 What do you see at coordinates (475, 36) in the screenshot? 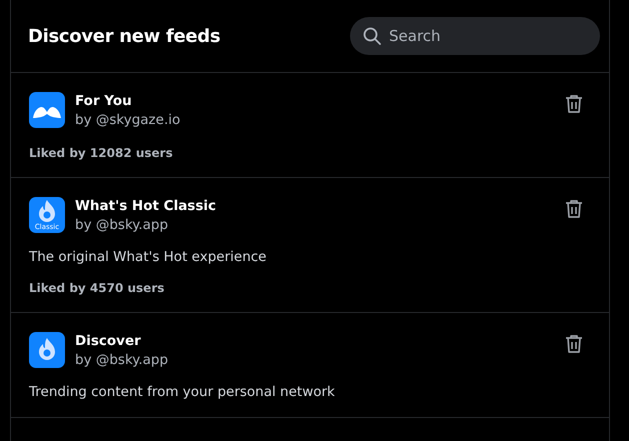
I see `search-field: Search` at bounding box center [475, 36].